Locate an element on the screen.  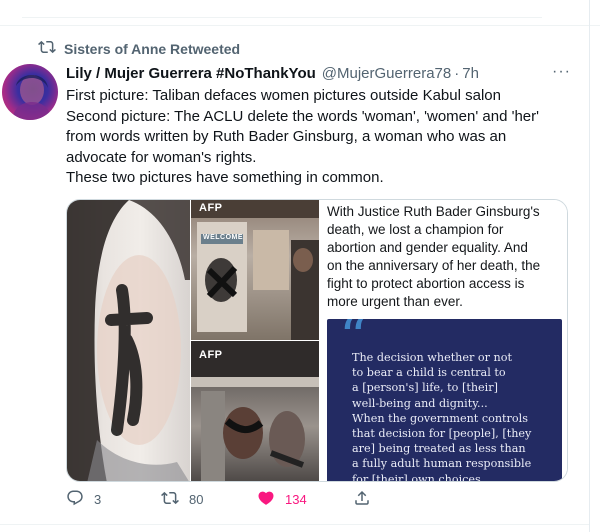
tweet-actions: 3 80 134 is located at coordinates (316, 499).